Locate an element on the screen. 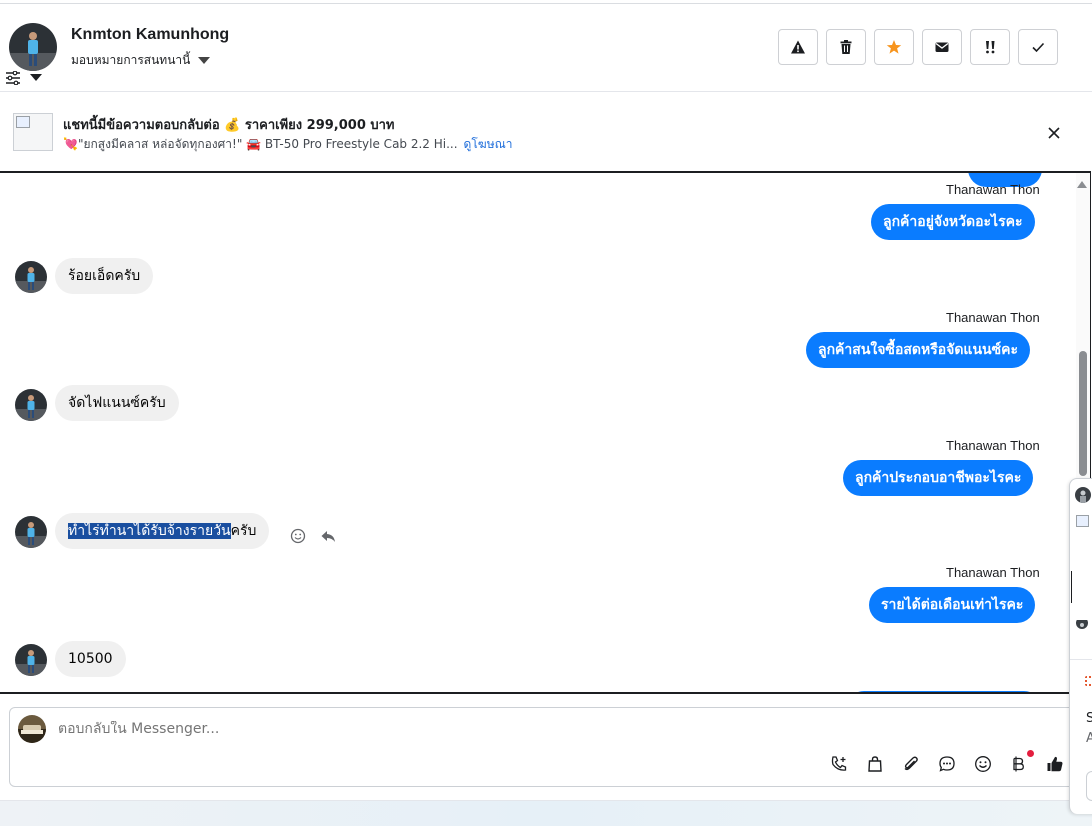  side-panel-subtext: A is located at coordinates (1089, 738).